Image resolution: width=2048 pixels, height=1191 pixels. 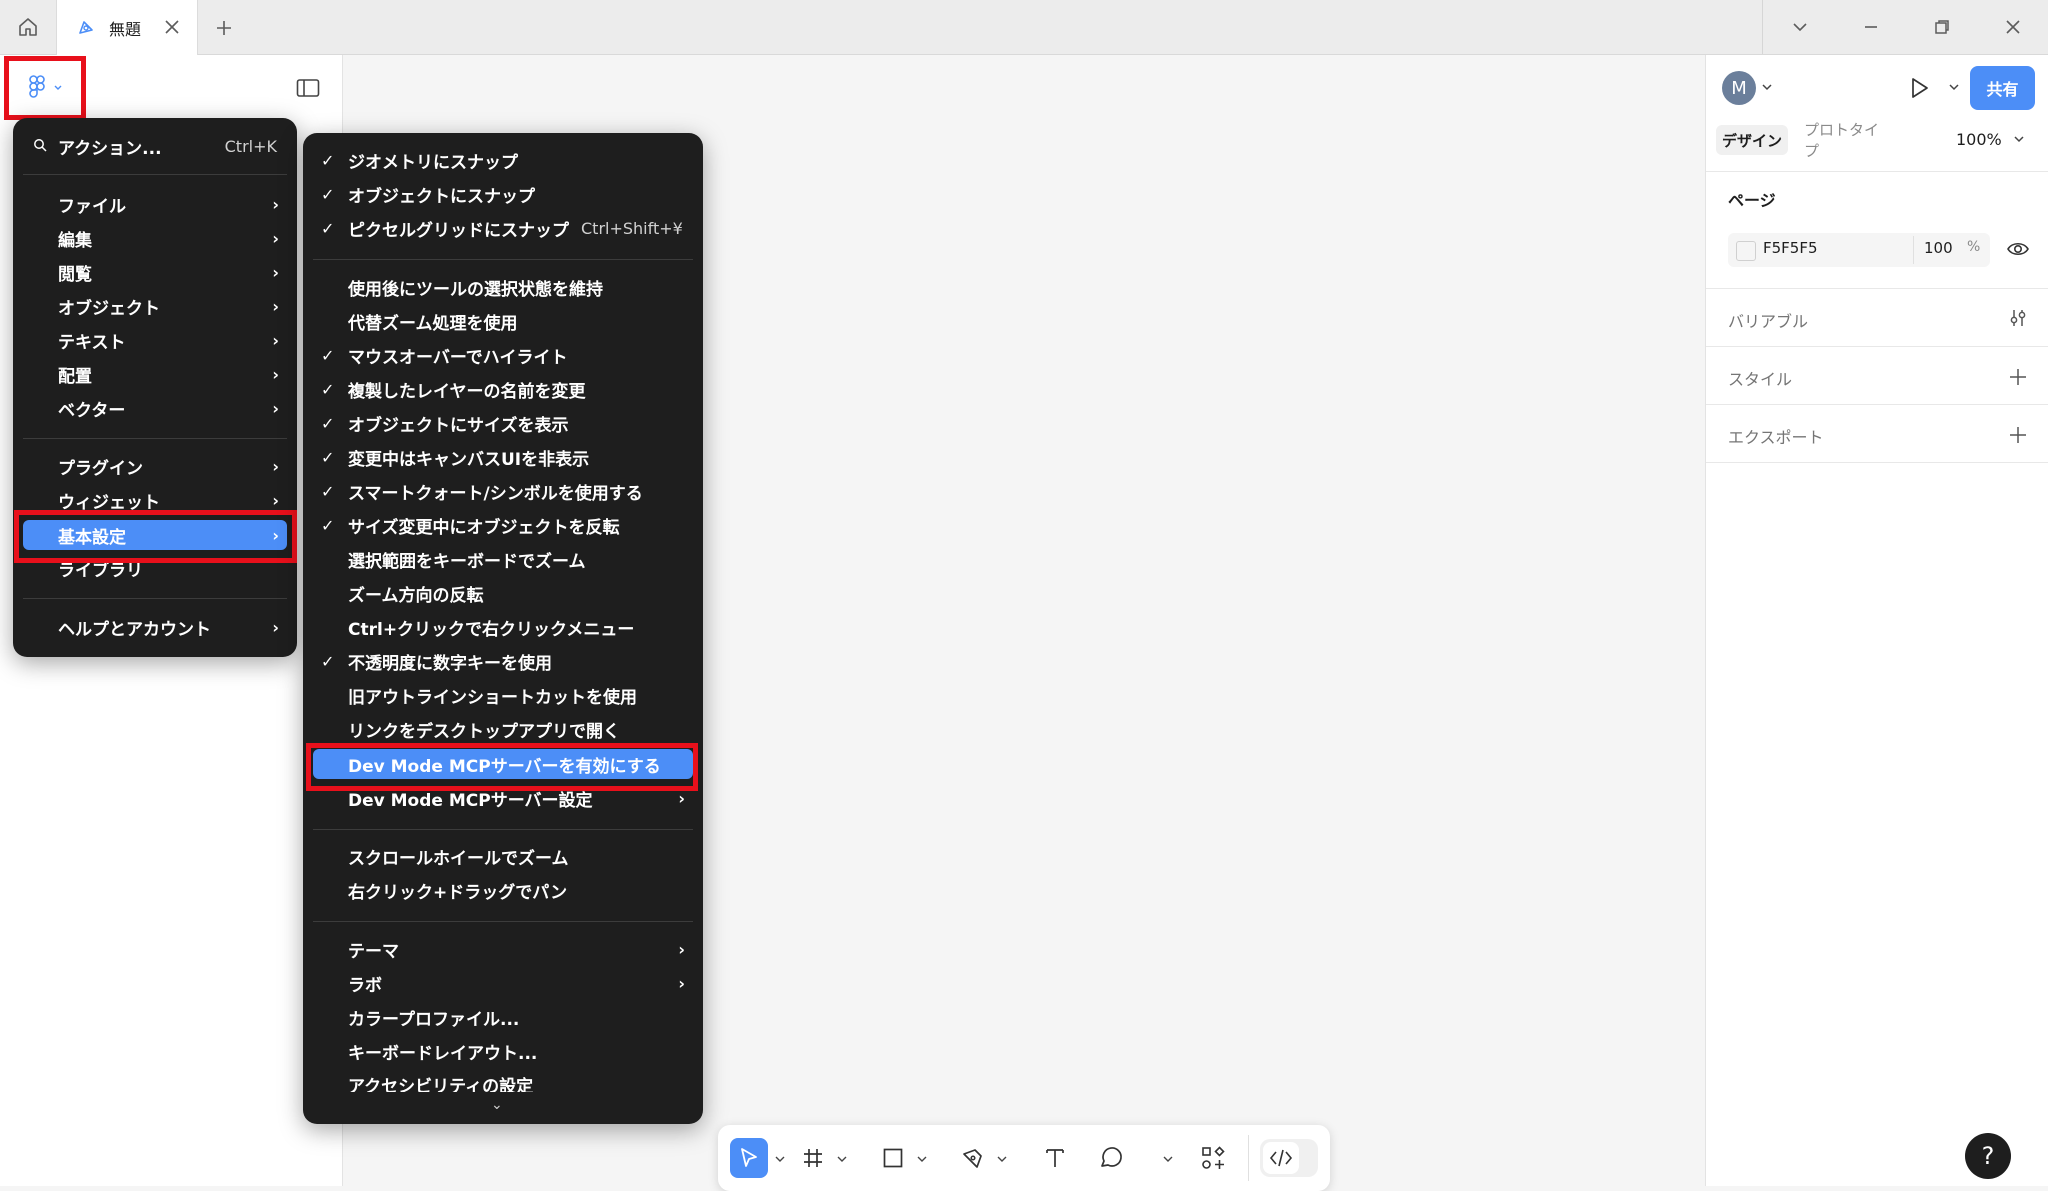 I want to click on menu-item-text: テキスト ›, so click(x=155, y=340).